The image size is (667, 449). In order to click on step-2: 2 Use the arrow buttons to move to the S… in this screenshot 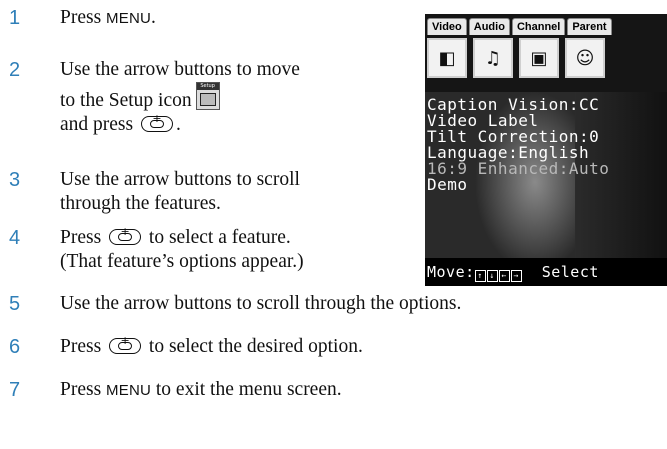, I will do `click(150, 97)`.